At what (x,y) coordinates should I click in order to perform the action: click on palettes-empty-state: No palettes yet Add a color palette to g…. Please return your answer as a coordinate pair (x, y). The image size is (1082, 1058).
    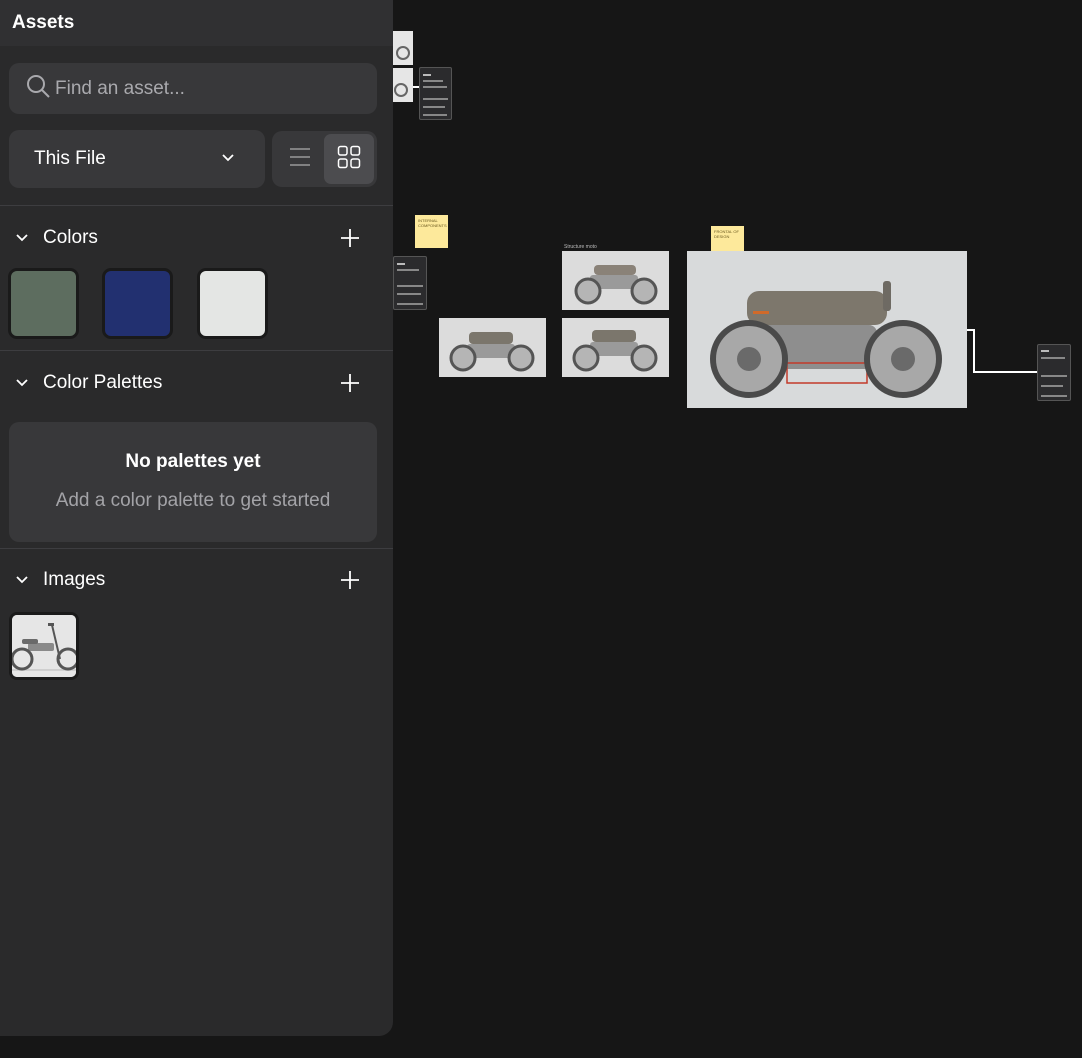
    Looking at the image, I should click on (193, 482).